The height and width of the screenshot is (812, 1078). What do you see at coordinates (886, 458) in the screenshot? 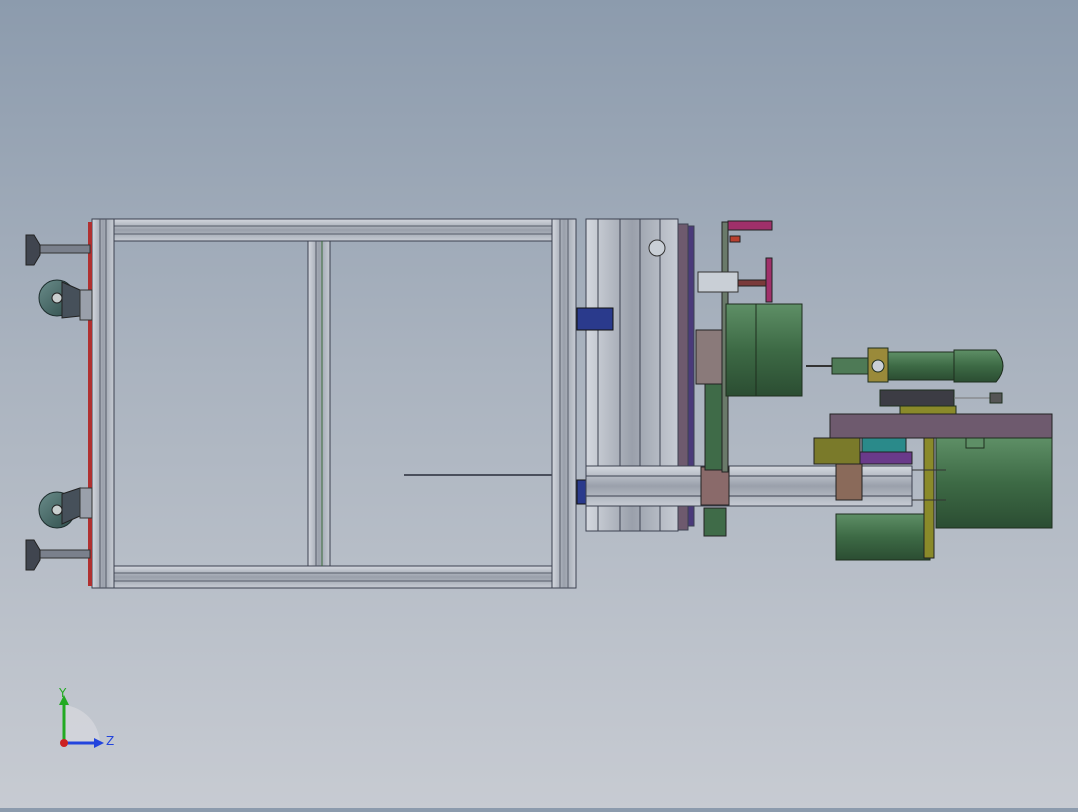
I see `violet-block` at bounding box center [886, 458].